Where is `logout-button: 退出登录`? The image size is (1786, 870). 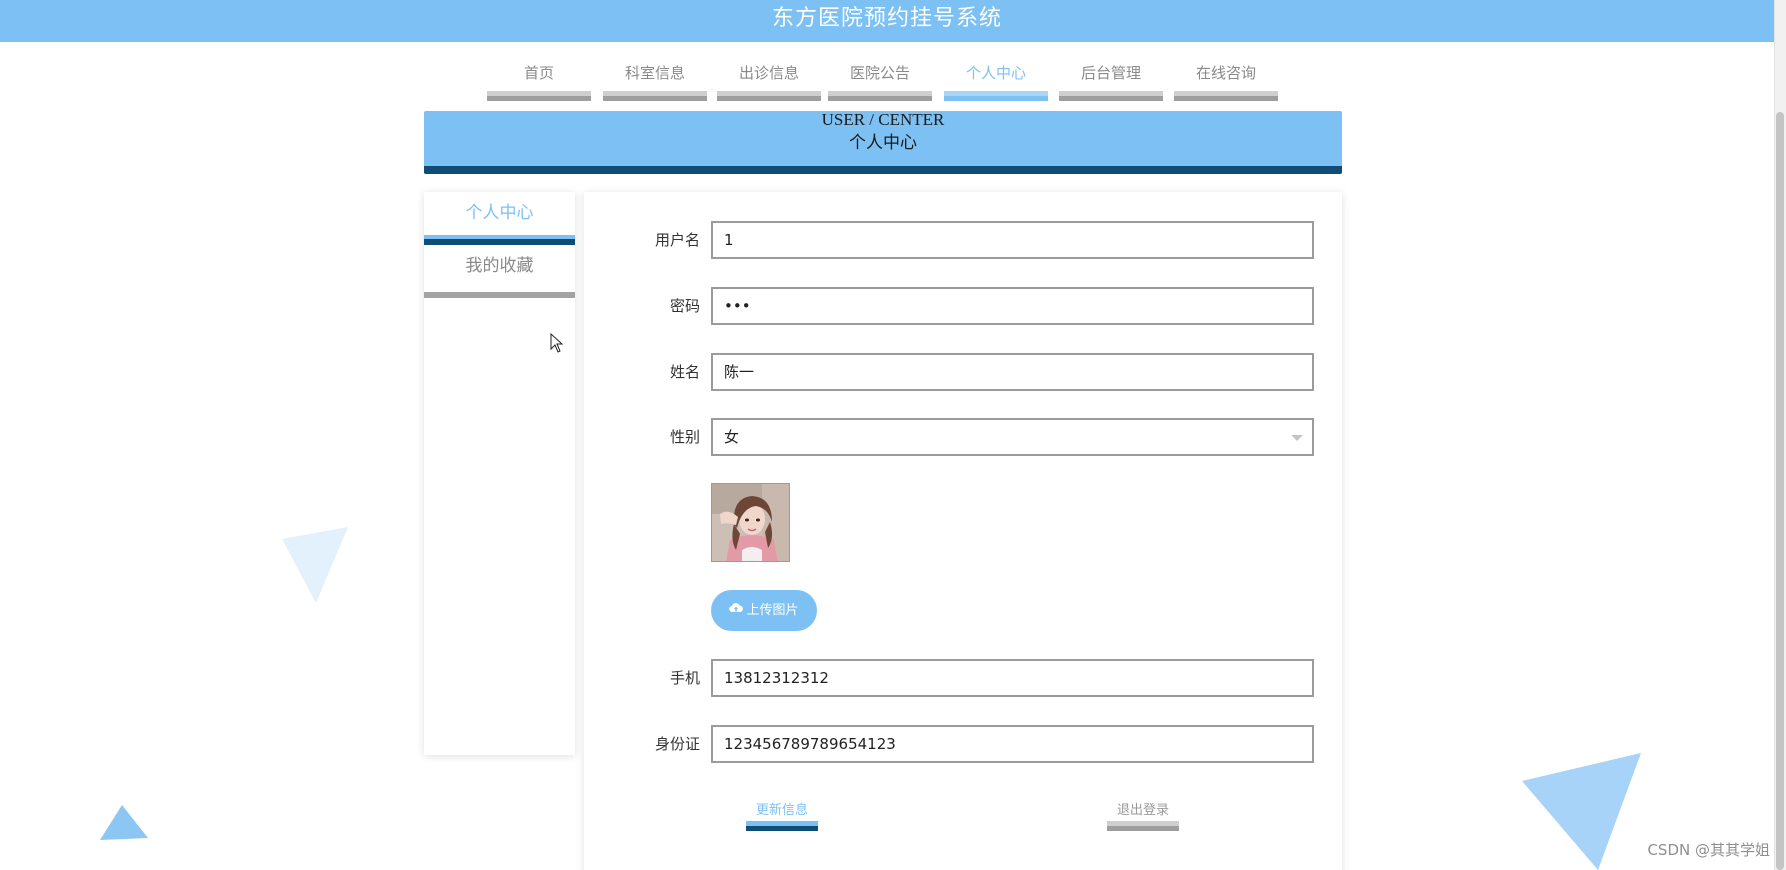 logout-button: 退出登录 is located at coordinates (1143, 816).